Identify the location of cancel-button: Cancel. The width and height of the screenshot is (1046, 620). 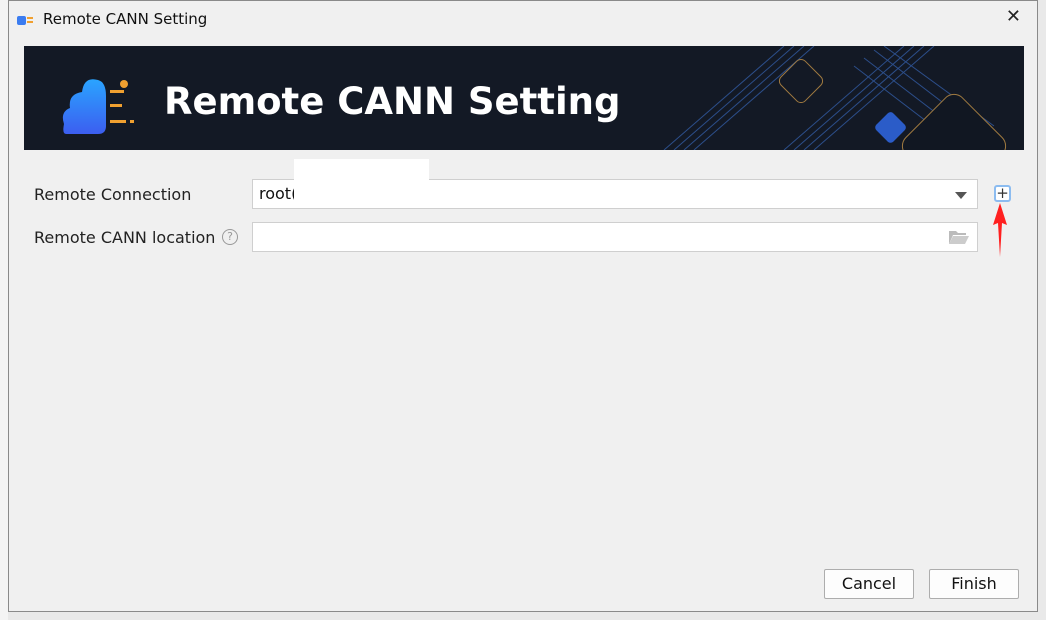
(869, 584).